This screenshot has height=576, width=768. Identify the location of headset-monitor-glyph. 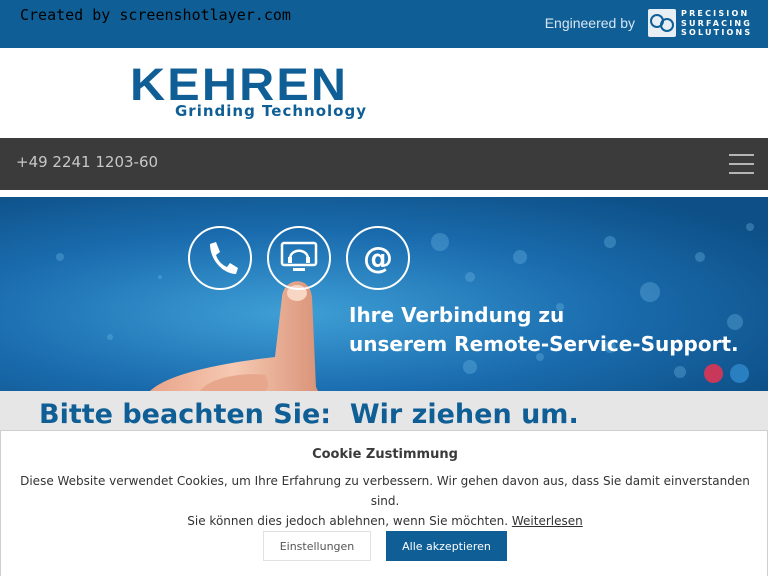
(299, 256).